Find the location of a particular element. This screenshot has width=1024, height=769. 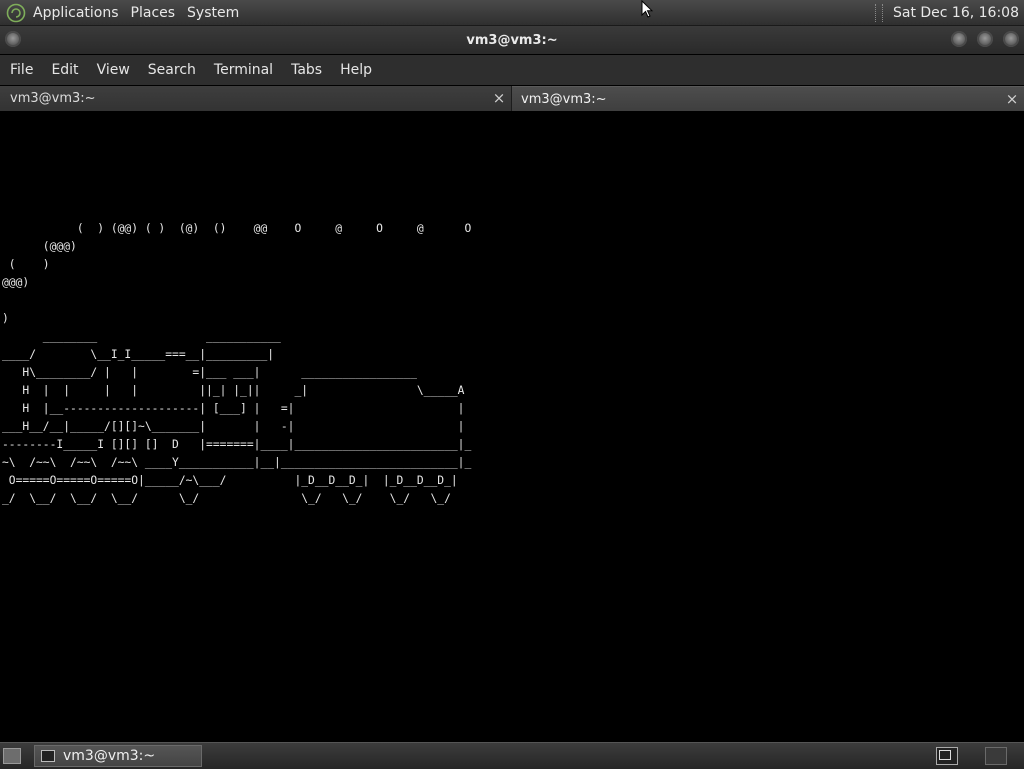

places-menu: Places is located at coordinates (153, 13).